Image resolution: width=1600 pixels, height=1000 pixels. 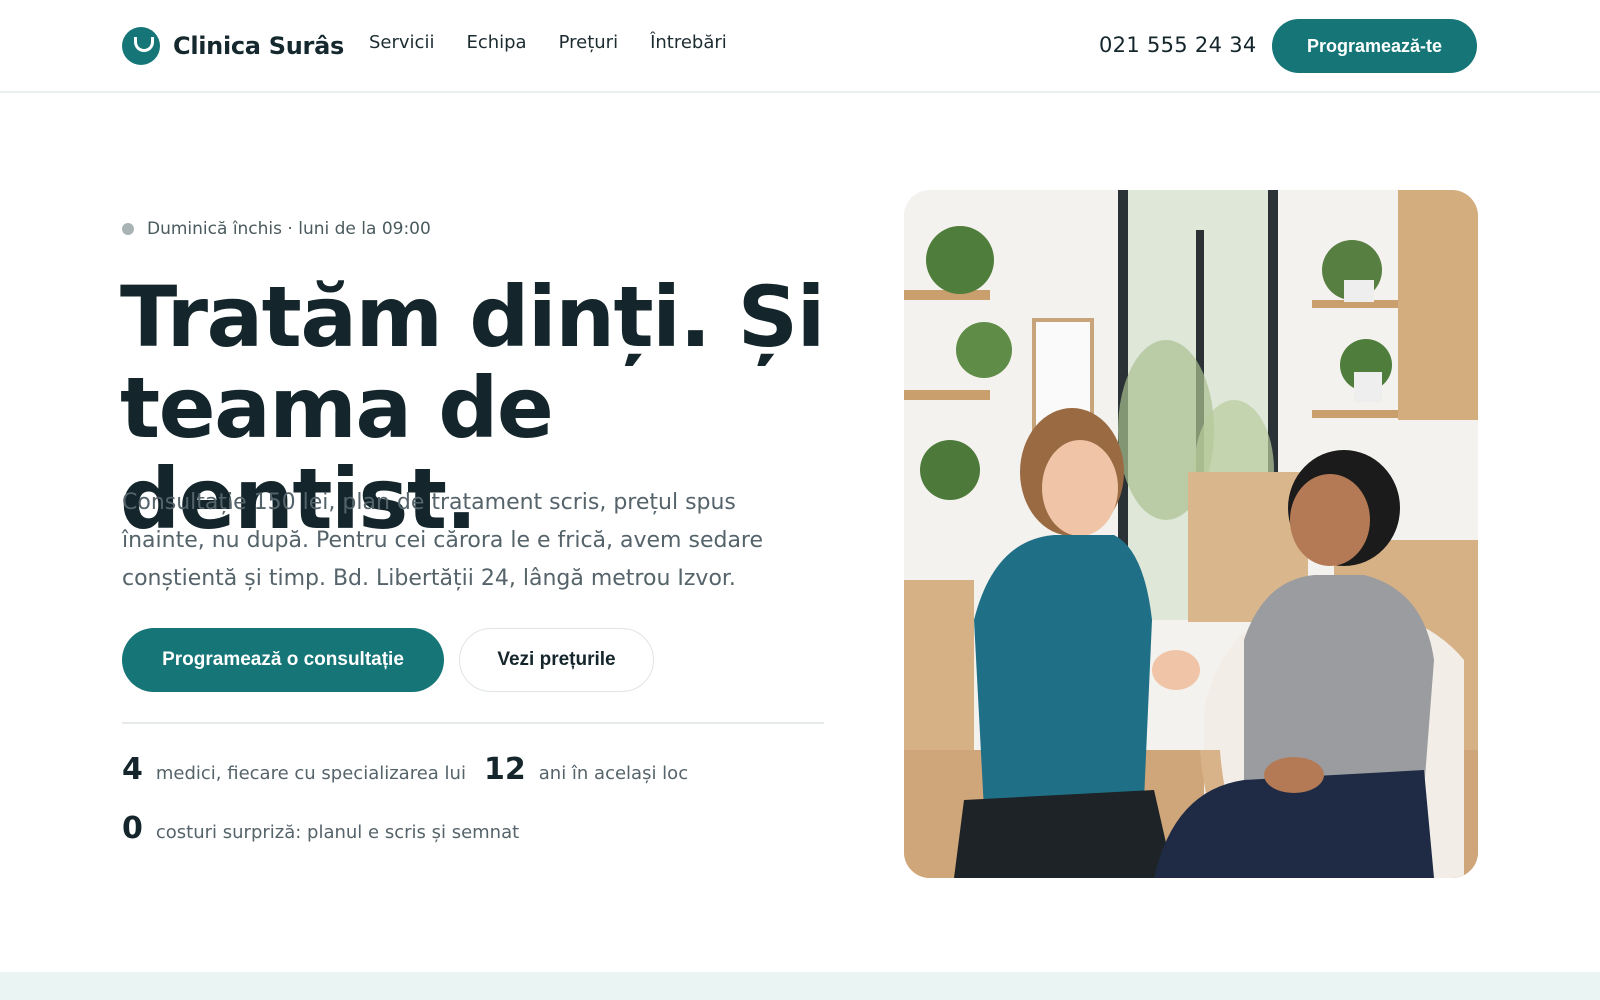 I want to click on nav-link-intrebari: Întrebări, so click(x=688, y=42).